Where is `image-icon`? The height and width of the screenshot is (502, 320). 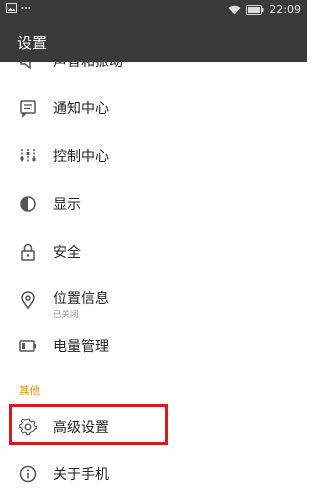 image-icon is located at coordinates (11, 8).